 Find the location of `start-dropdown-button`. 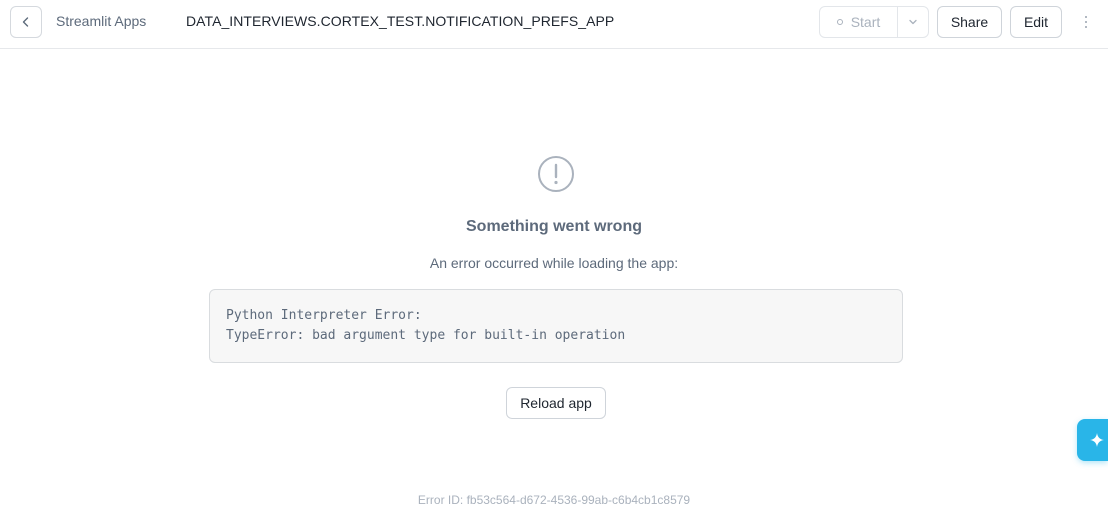

start-dropdown-button is located at coordinates (913, 22).